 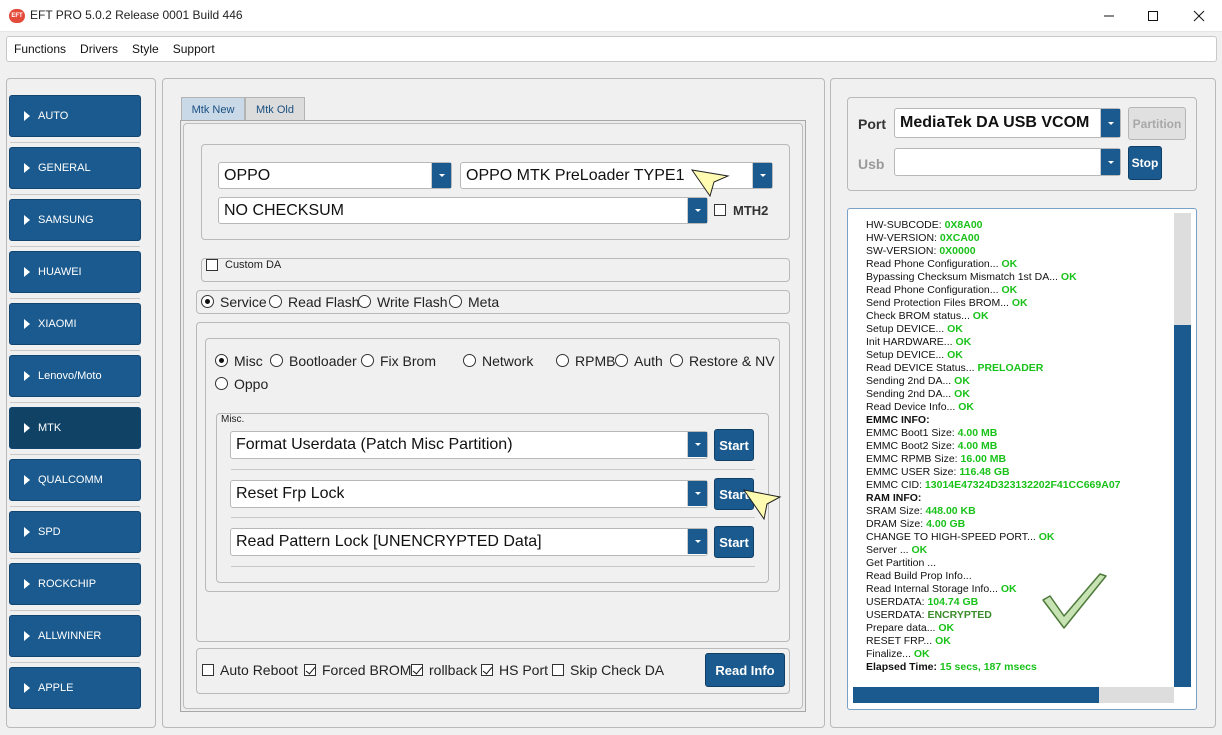 I want to click on mth2-checkbox, so click(x=720, y=210).